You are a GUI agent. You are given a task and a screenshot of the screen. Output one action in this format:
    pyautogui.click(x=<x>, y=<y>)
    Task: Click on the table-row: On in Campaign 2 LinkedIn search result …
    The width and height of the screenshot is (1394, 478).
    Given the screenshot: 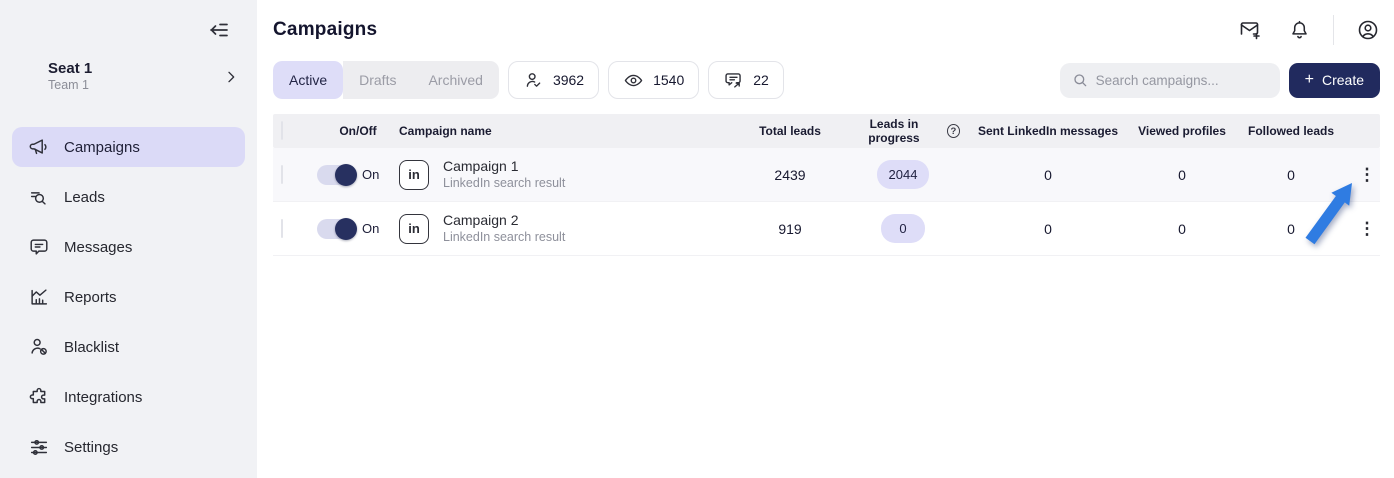 What is the action you would take?
    pyautogui.click(x=826, y=229)
    